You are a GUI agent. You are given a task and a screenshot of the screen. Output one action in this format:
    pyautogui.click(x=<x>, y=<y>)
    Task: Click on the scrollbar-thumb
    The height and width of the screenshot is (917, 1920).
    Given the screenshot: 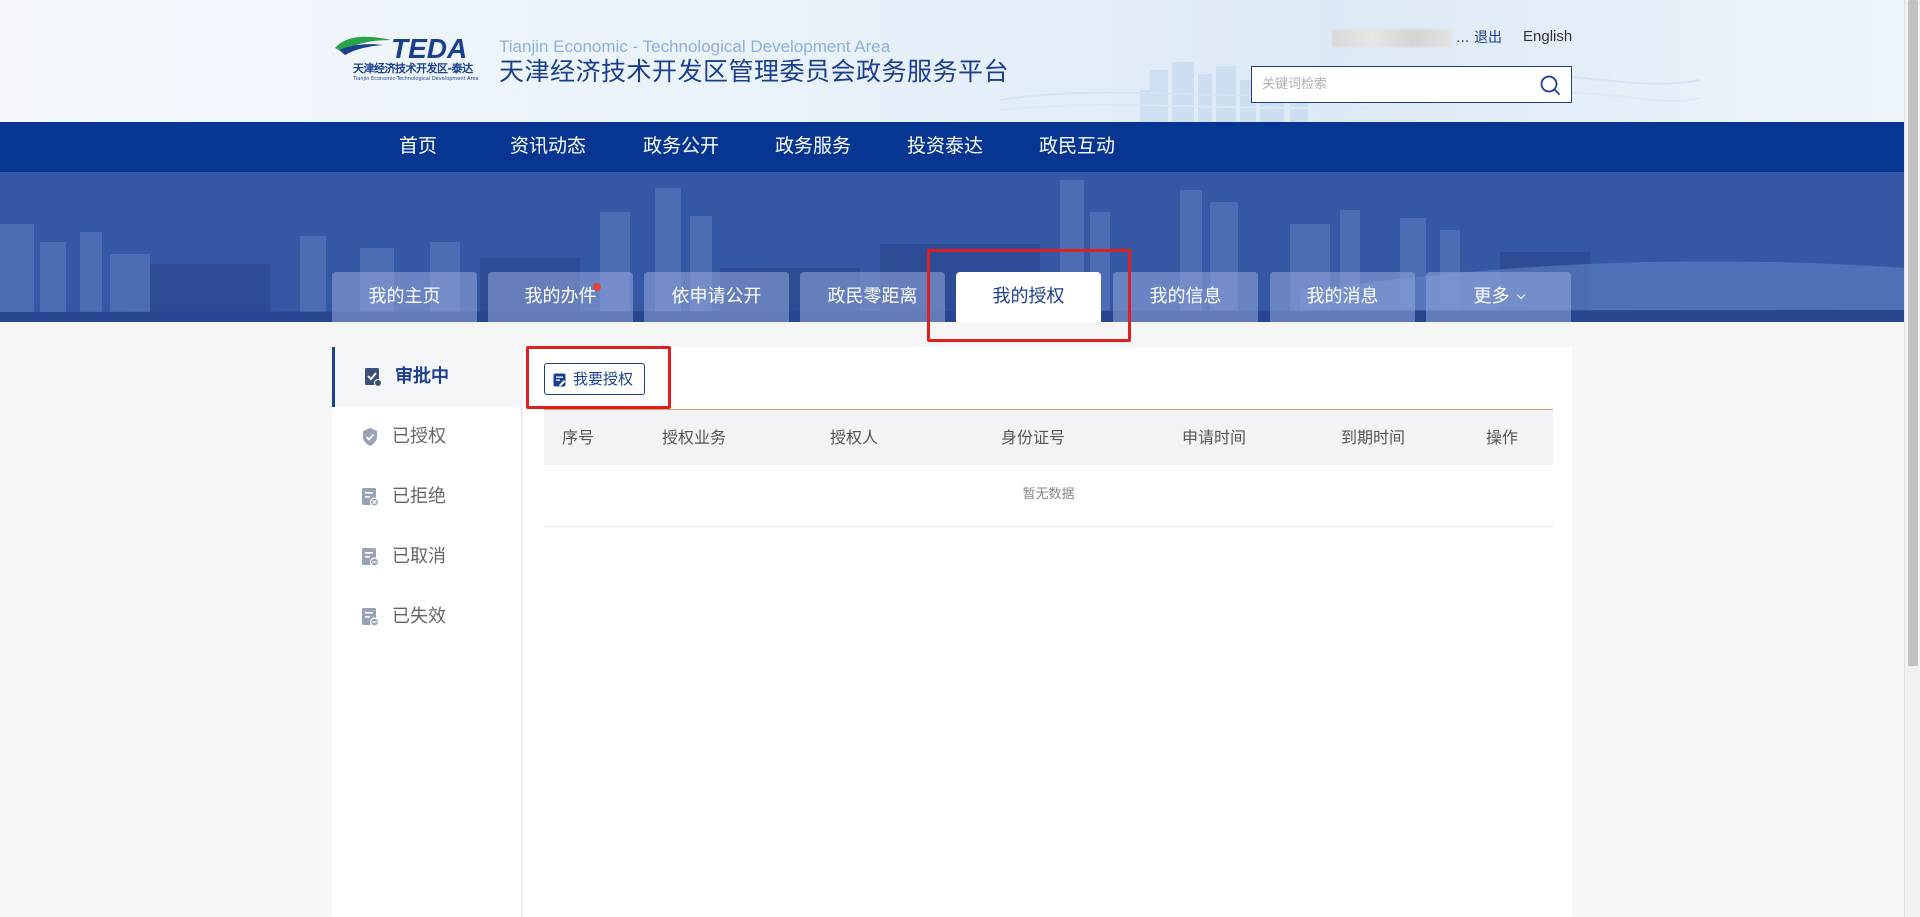 What is the action you would take?
    pyautogui.click(x=1913, y=333)
    